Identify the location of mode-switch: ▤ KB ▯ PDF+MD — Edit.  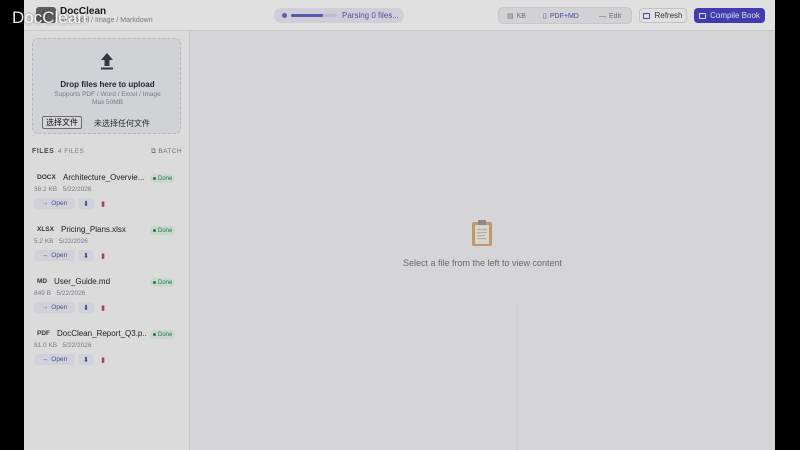
(565, 15).